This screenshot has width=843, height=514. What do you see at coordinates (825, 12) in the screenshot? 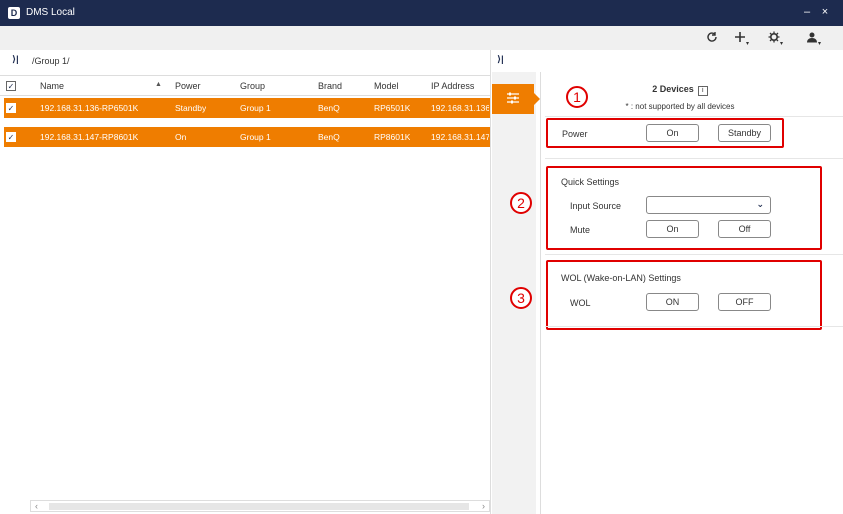
I see `close-button: ×` at bounding box center [825, 12].